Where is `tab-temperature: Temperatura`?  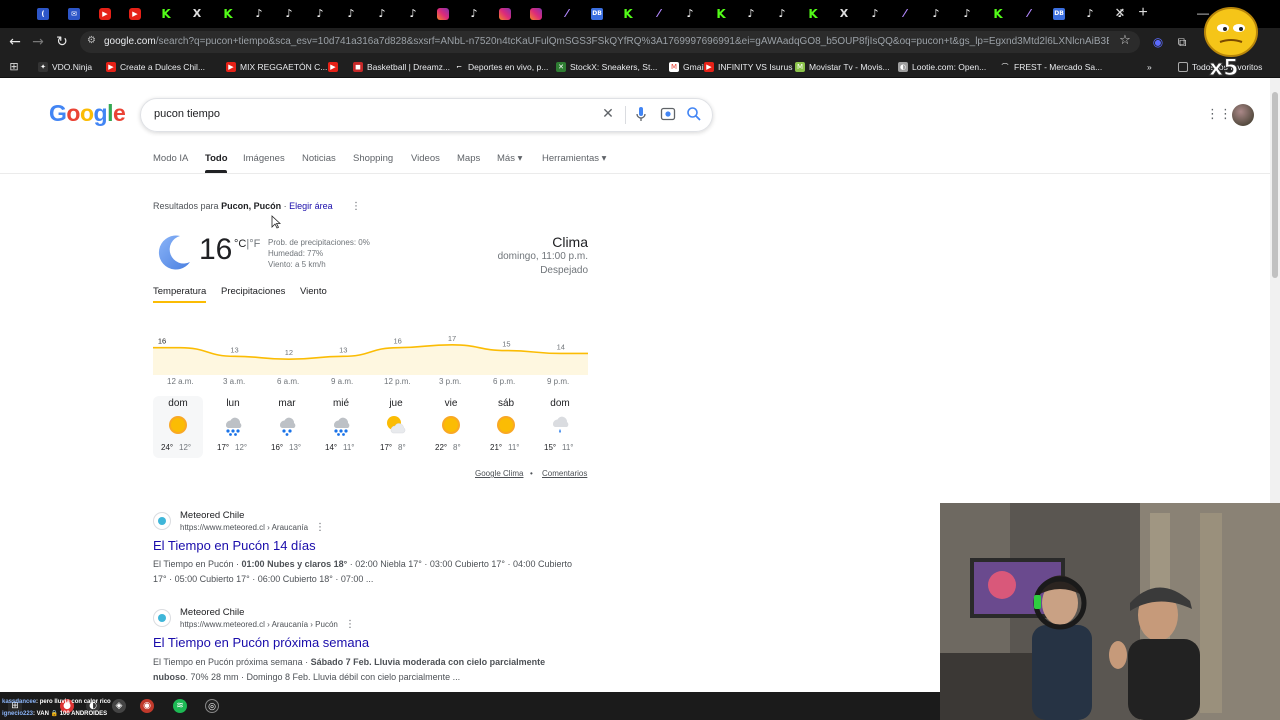
tab-temperature: Temperatura is located at coordinates (179, 291).